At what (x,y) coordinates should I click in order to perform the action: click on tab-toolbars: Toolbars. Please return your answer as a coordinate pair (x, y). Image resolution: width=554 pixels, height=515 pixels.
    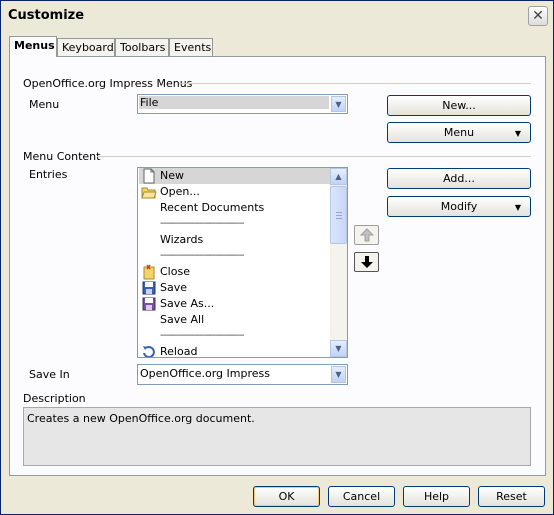
    Looking at the image, I should click on (142, 47).